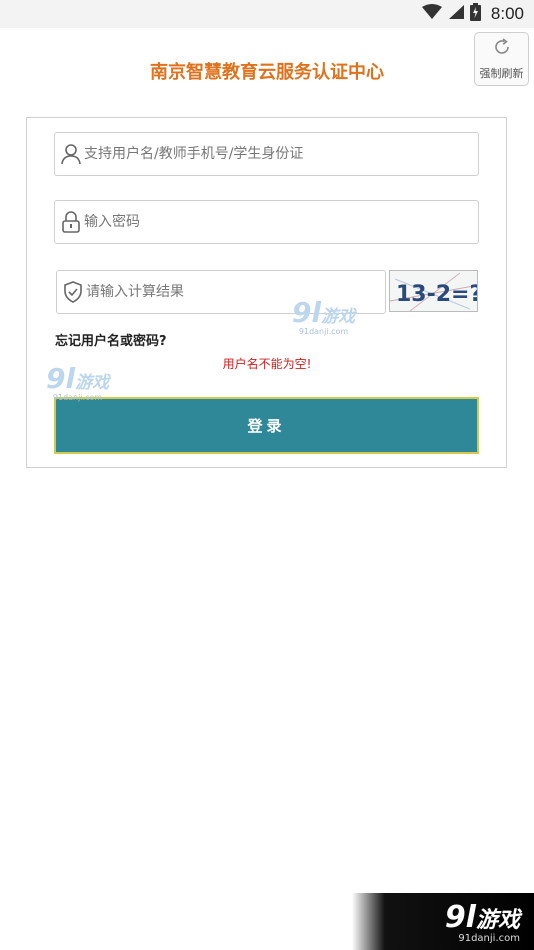  Describe the element at coordinates (431, 14) in the screenshot. I see `wifi-icon` at that location.